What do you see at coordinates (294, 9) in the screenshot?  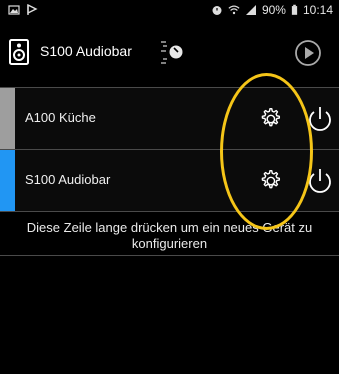 I see `battery-icon` at bounding box center [294, 9].